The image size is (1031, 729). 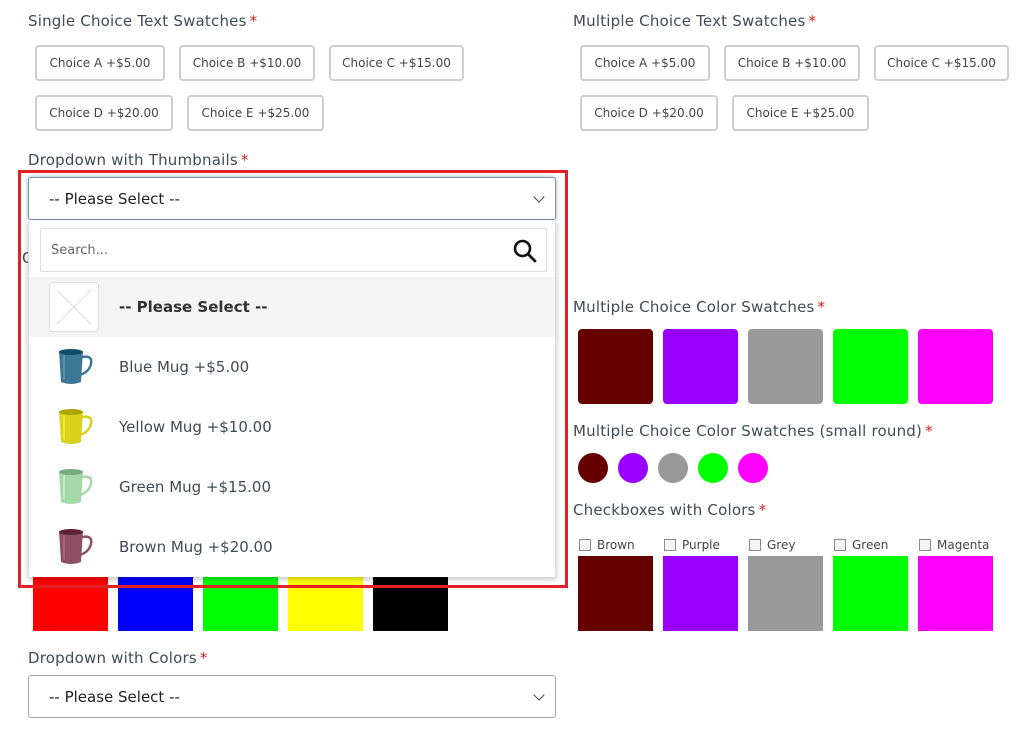 What do you see at coordinates (649, 113) in the screenshot?
I see `multi-choice-d: Choice D +$20.00` at bounding box center [649, 113].